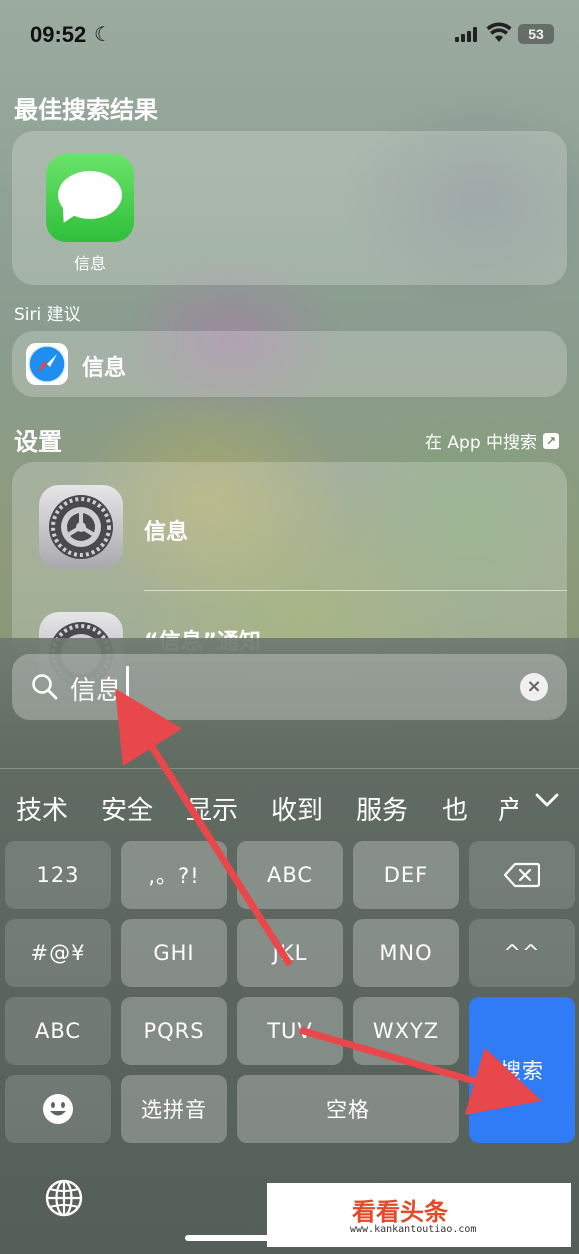 This screenshot has width=579, height=1254. What do you see at coordinates (89, 263) in the screenshot?
I see `messages-app-label: 信息` at bounding box center [89, 263].